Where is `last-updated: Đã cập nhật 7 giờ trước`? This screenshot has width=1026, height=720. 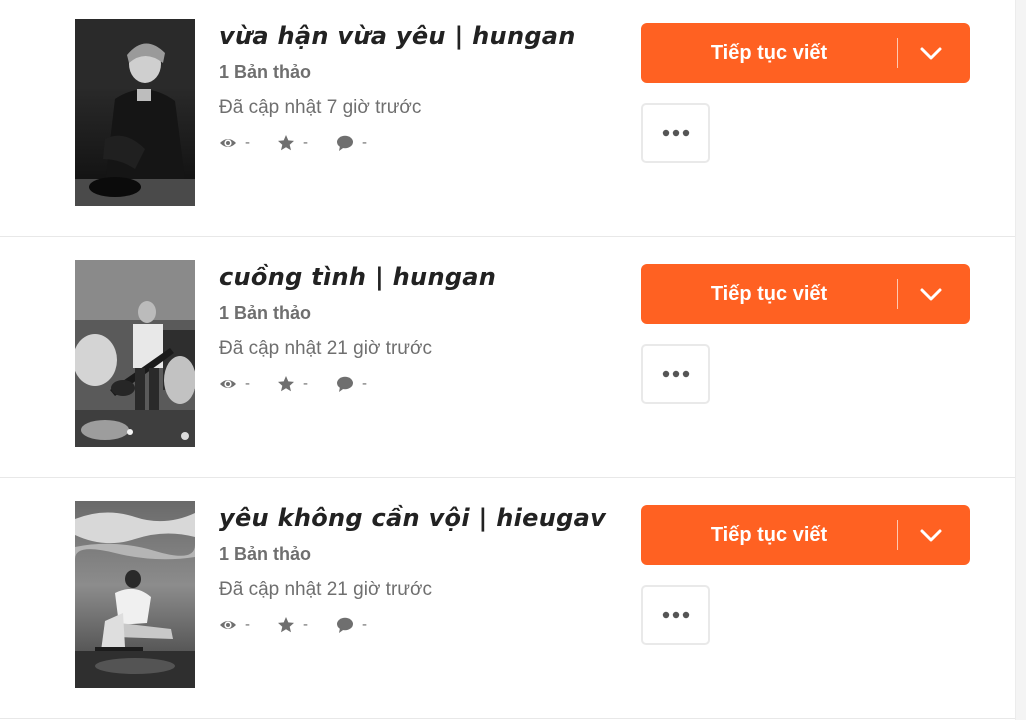 last-updated: Đã cập nhật 7 giờ trước is located at coordinates (320, 107).